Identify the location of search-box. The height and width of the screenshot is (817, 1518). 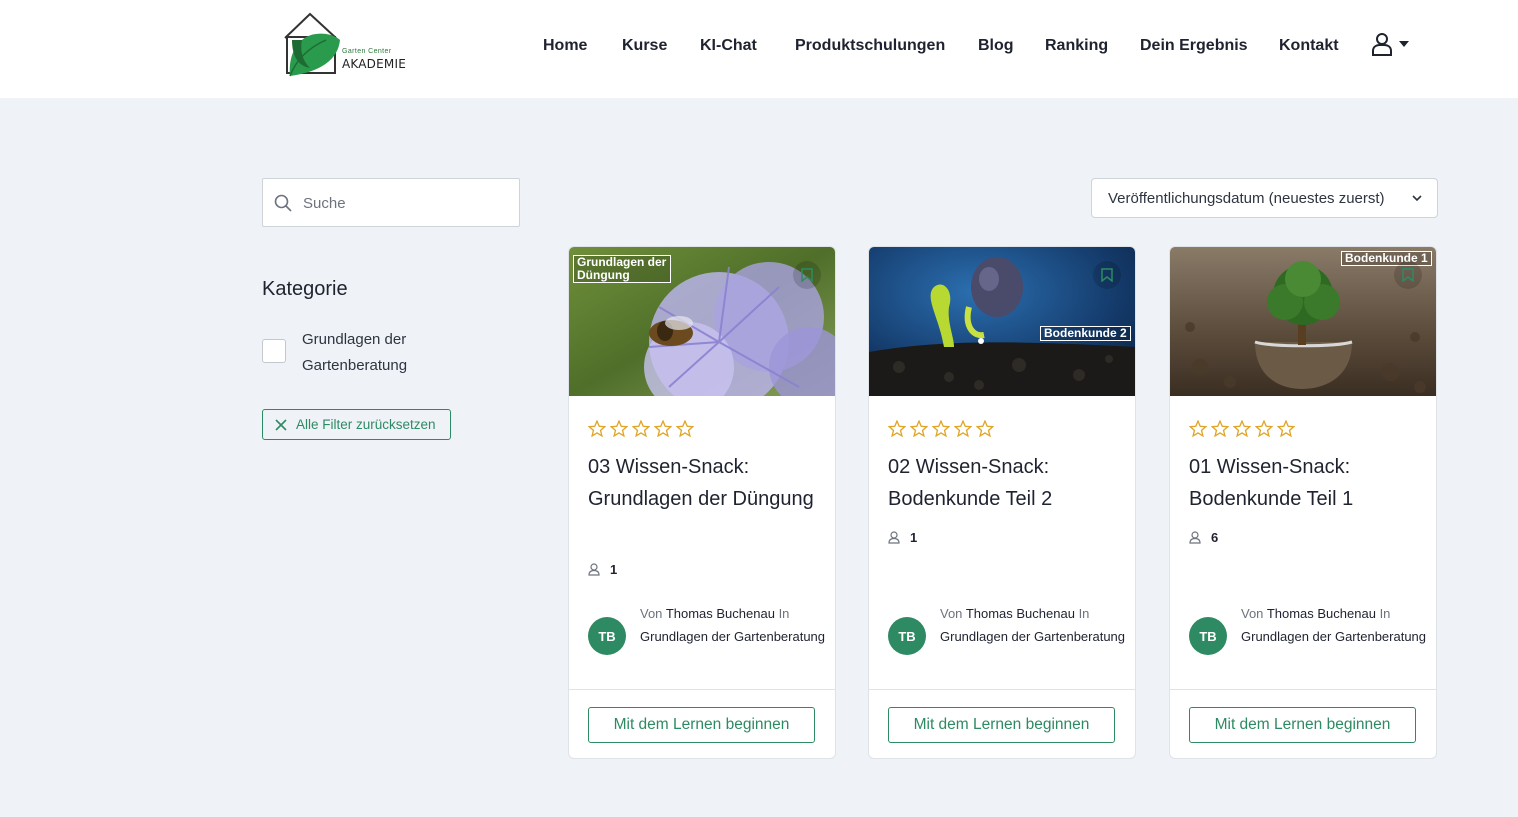
(391, 202).